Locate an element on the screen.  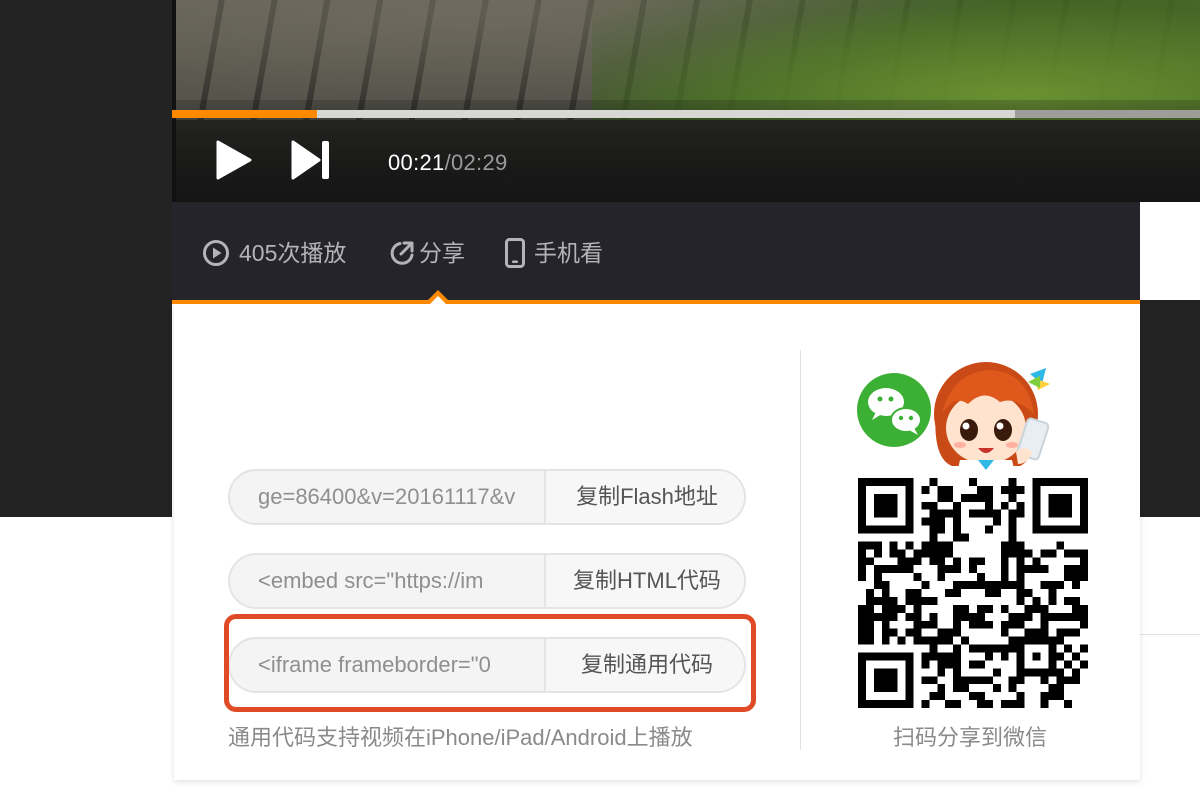
play-count: 405次播放 is located at coordinates (274, 253).